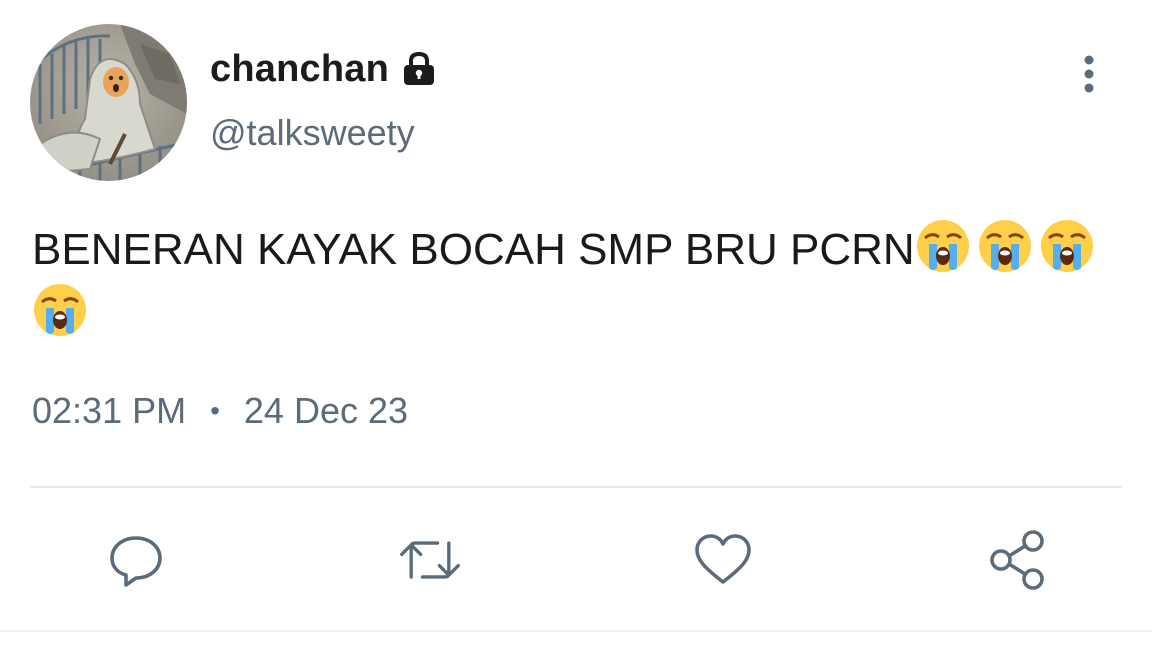 The width and height of the screenshot is (1152, 651). Describe the element at coordinates (299, 69) in the screenshot. I see `display-name: chanchan` at that location.